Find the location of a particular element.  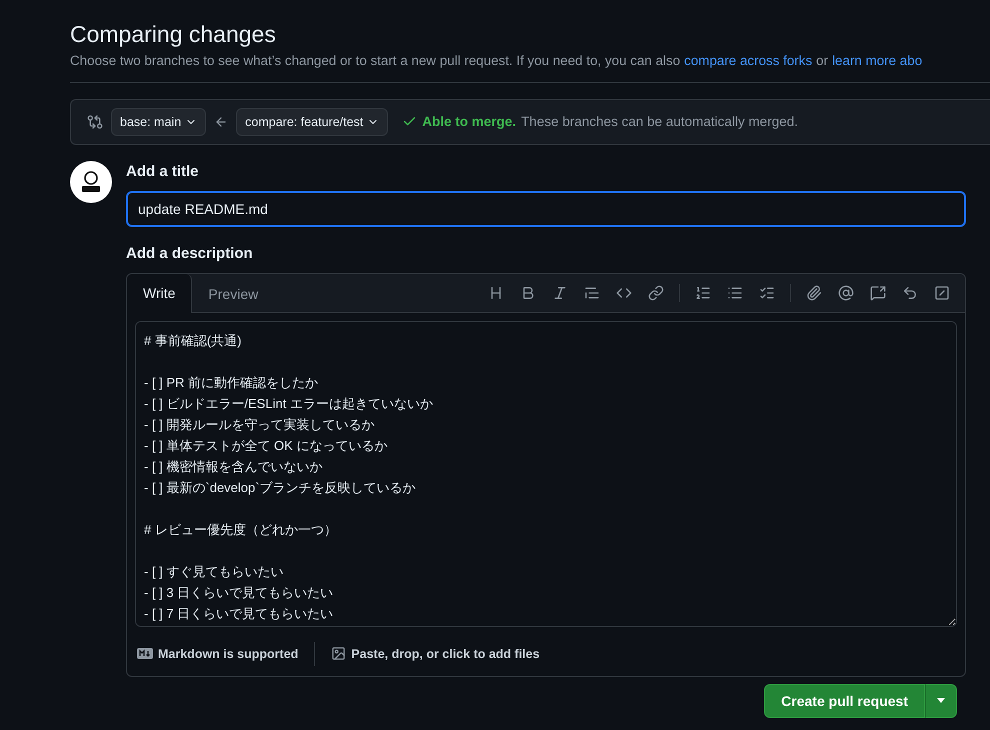

attach-files-link: Paste, drop, or click to add files is located at coordinates (445, 653).